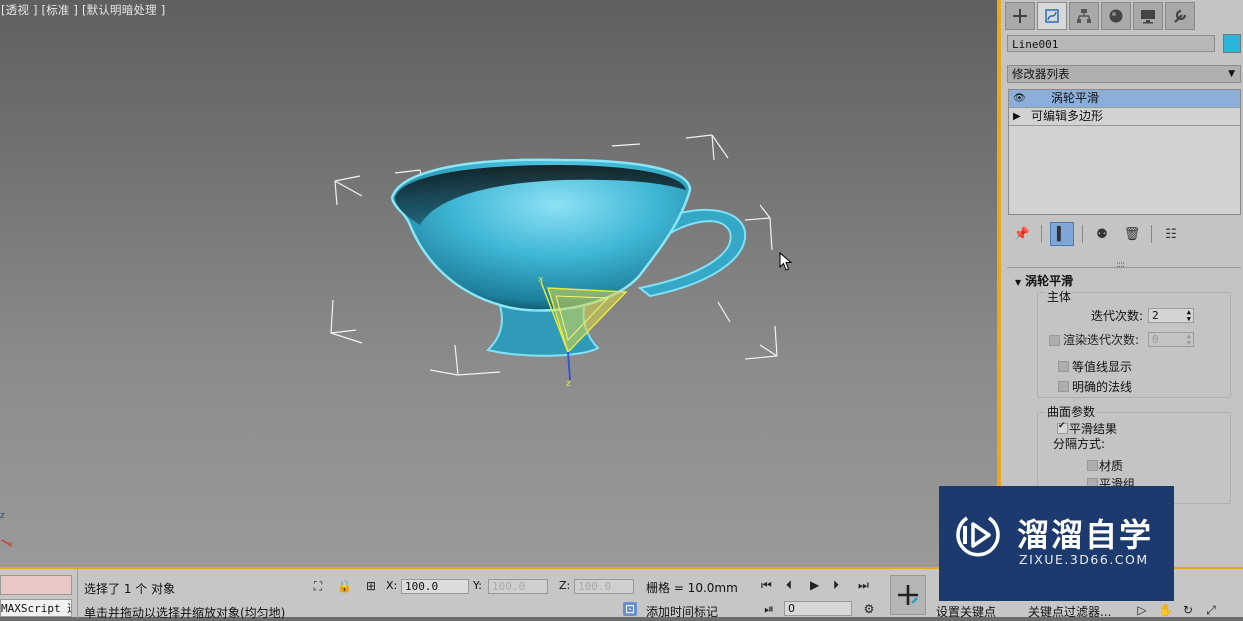 The width and height of the screenshot is (1243, 621). Describe the element at coordinates (604, 586) in the screenshot. I see `z-coordinate-field: 100.0` at that location.